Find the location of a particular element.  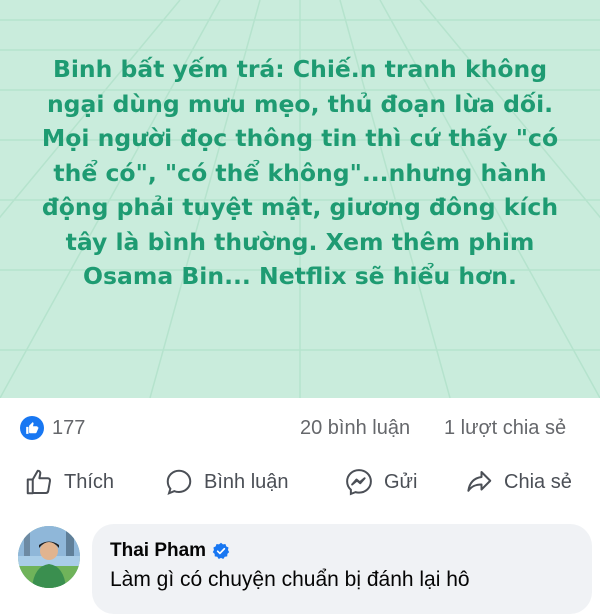

reaction-count: 177 is located at coordinates (68, 428).